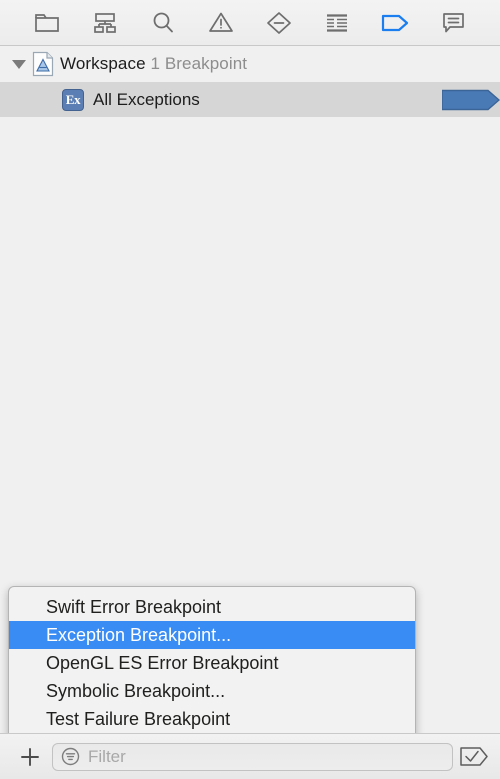 This screenshot has width=500, height=779. Describe the element at coordinates (250, 99) in the screenshot. I see `breakpoint-row-all-exceptions: Ex All Exceptions` at that location.